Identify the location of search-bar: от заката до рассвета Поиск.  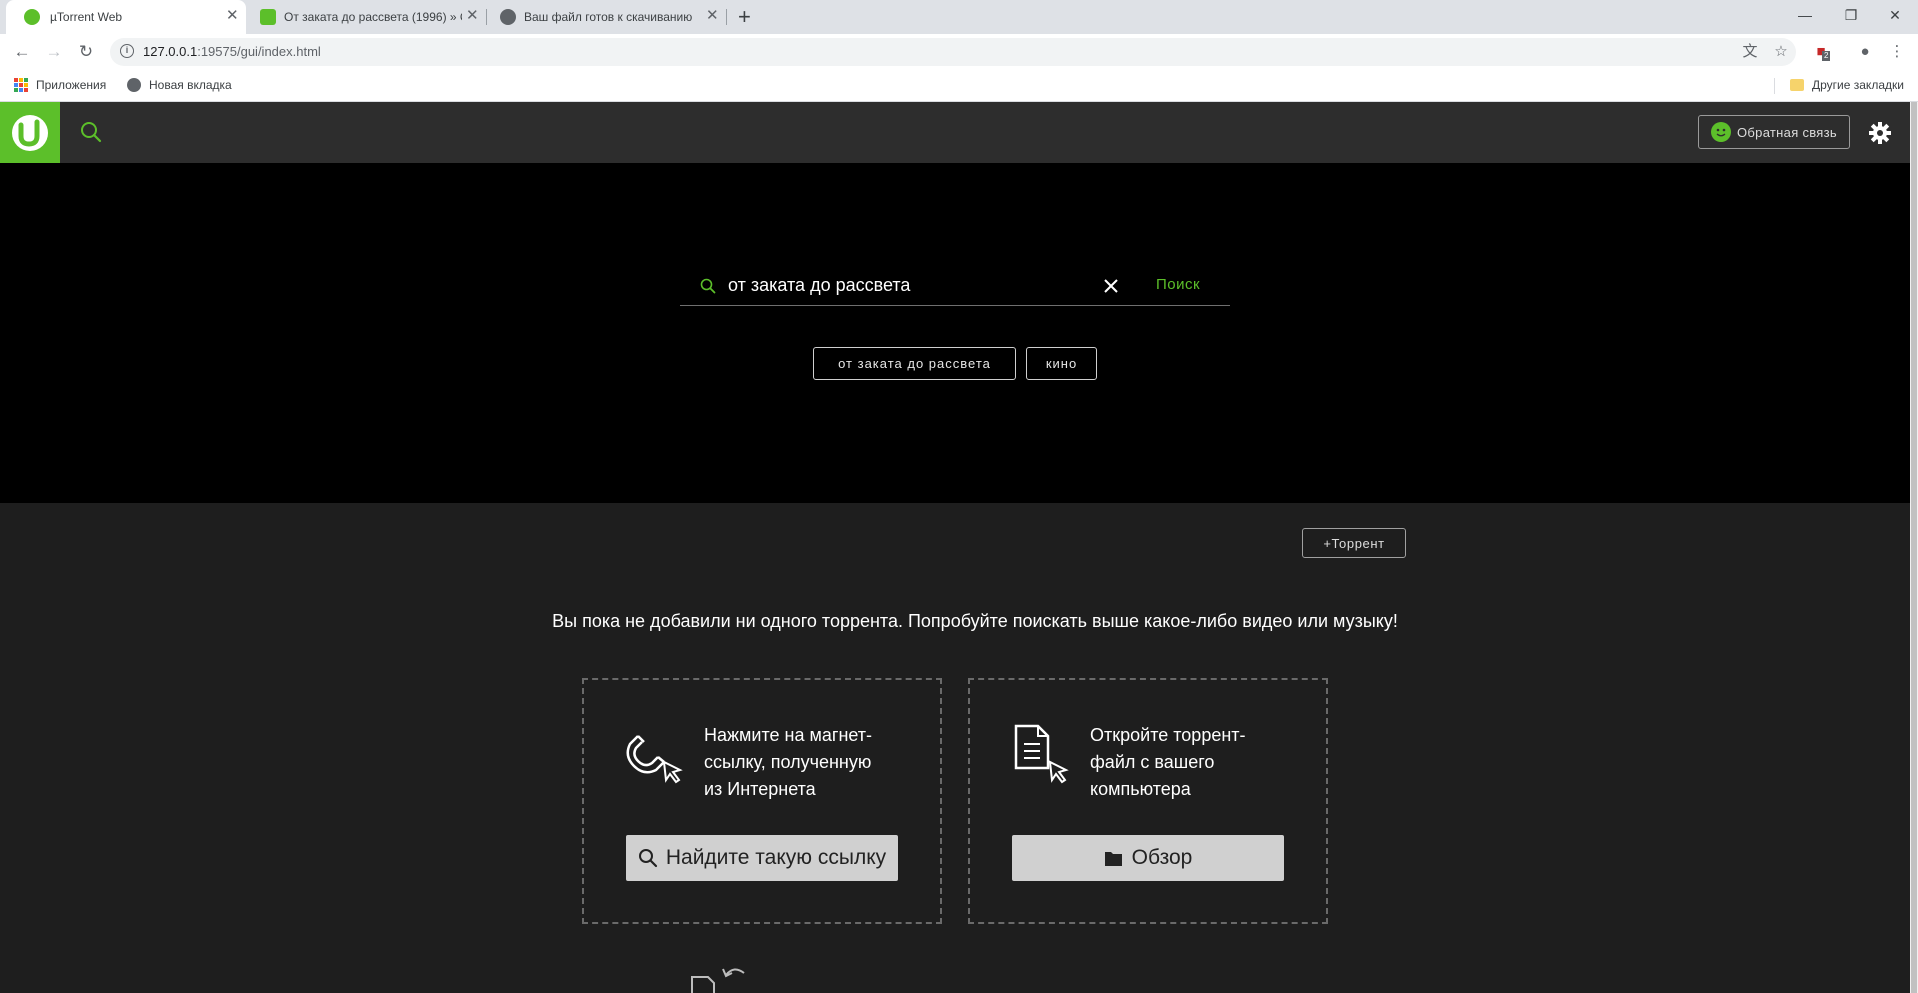
(955, 286).